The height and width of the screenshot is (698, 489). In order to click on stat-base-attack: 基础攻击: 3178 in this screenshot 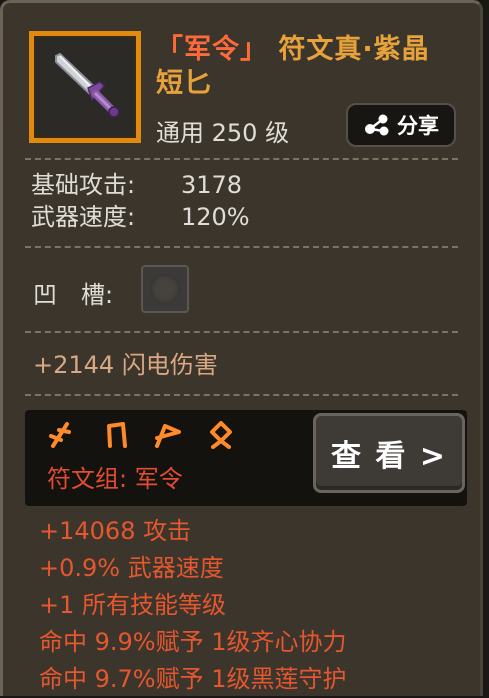, I will do `click(136, 185)`.